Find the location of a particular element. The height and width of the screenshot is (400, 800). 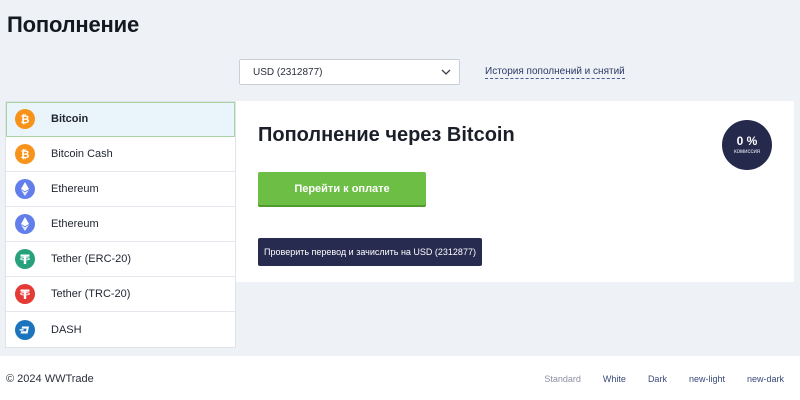

method-item-tether-erc20: Tether (ERC-20) is located at coordinates (120, 259).